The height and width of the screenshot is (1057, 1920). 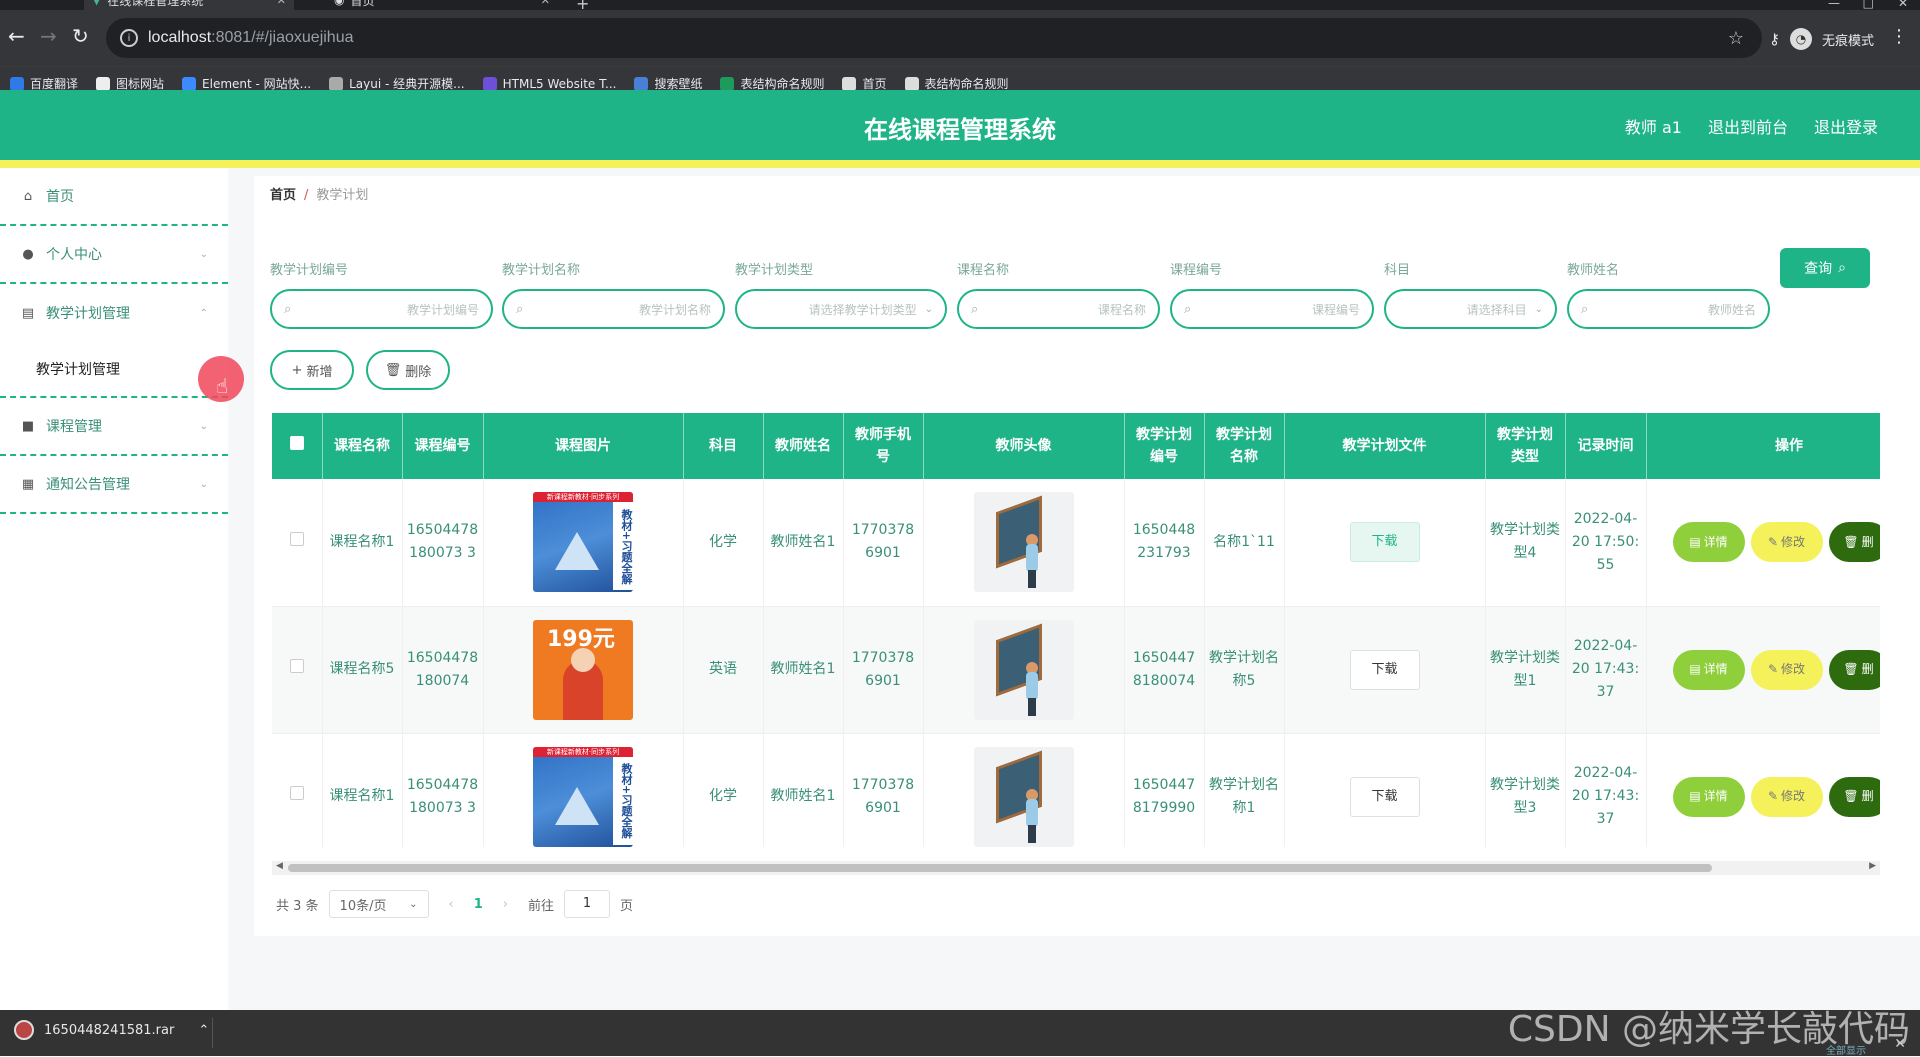 What do you see at coordinates (451, 904) in the screenshot?
I see `prev-page-icon: ‹` at bounding box center [451, 904].